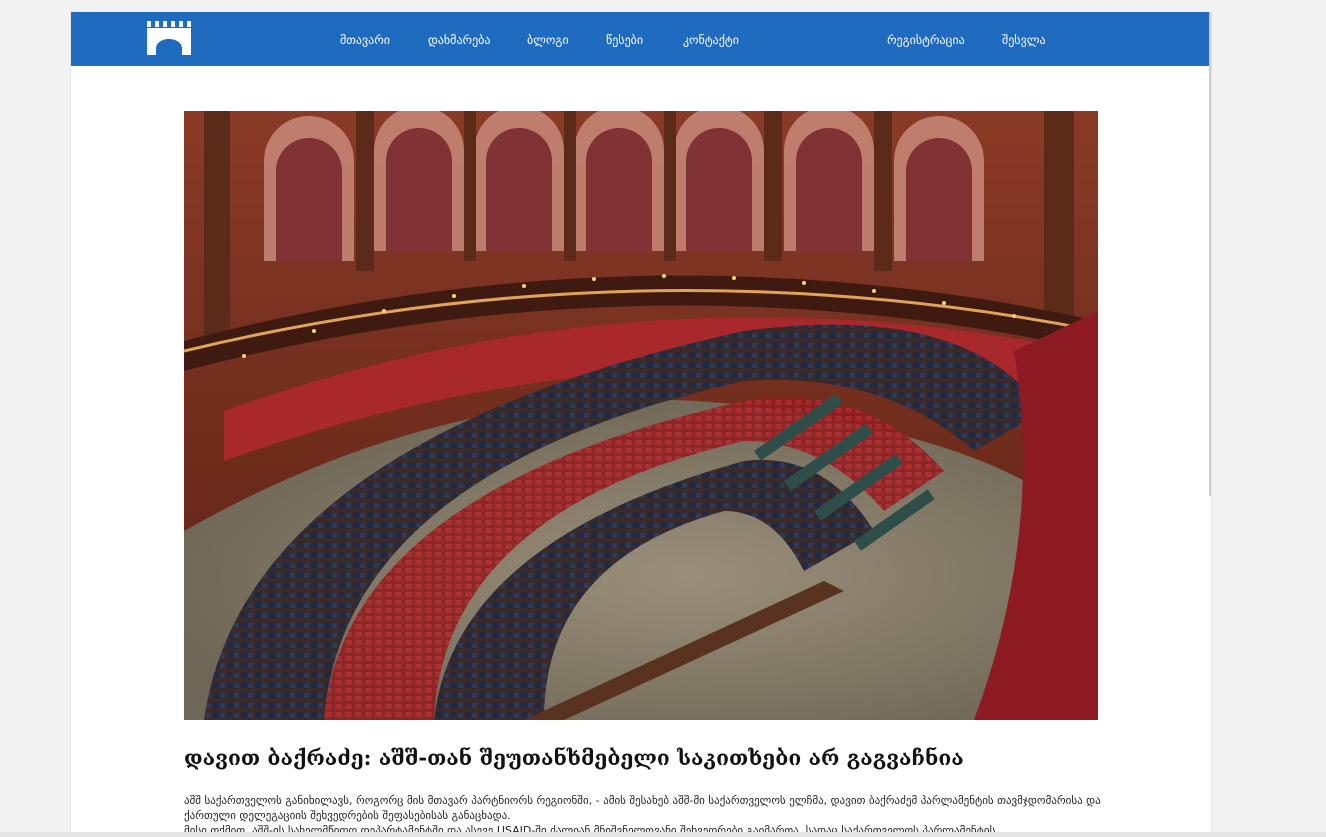 Image resolution: width=1326 pixels, height=837 pixels. What do you see at coordinates (365, 39) in the screenshot?
I see `nav-home: მთავარი` at bounding box center [365, 39].